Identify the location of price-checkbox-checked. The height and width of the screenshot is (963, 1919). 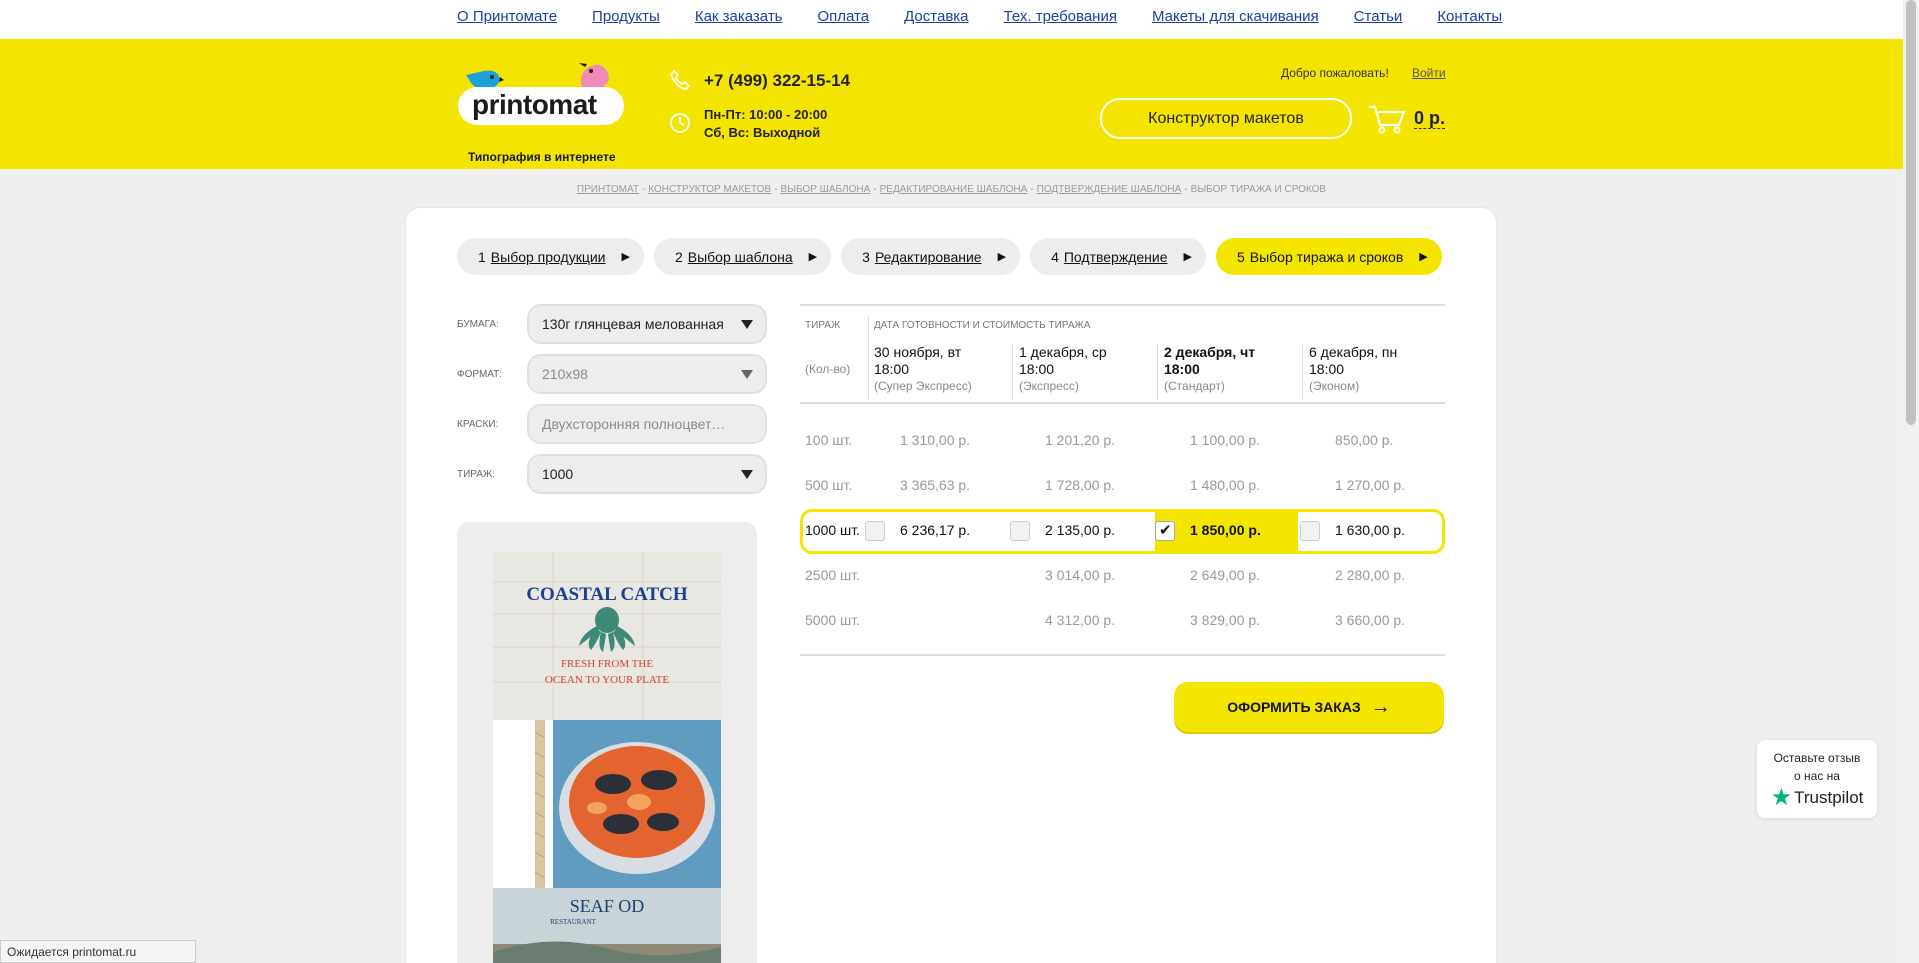
(1165, 531).